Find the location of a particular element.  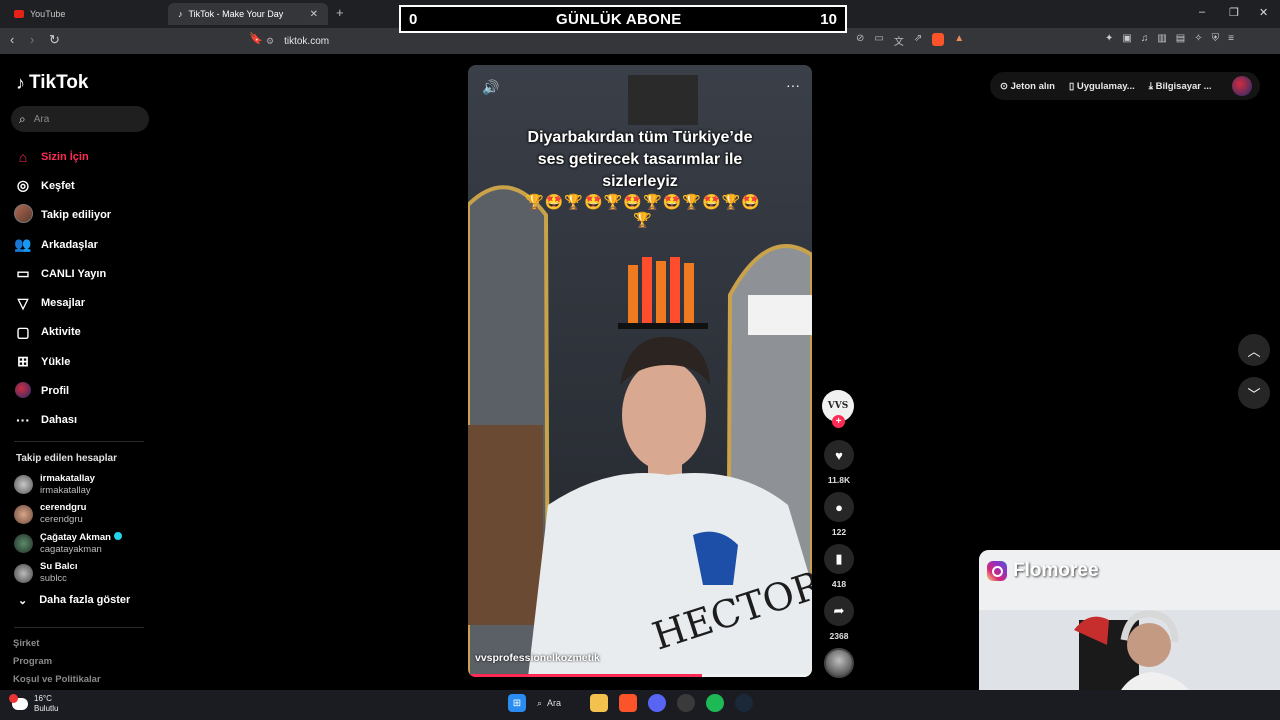

instagram-icon is located at coordinates (997, 571).